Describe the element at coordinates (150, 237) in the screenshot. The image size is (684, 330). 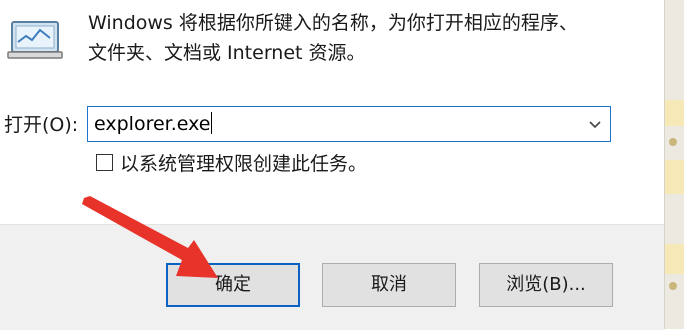
I see `red-arrow-annotation` at that location.